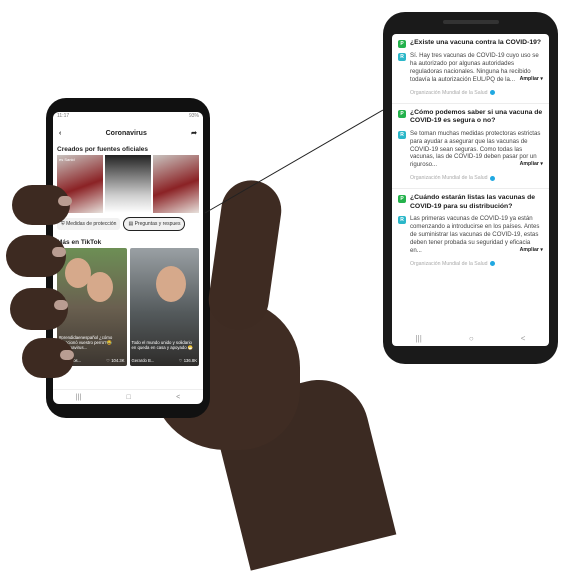  I want to click on speaker-grille, so click(471, 22).